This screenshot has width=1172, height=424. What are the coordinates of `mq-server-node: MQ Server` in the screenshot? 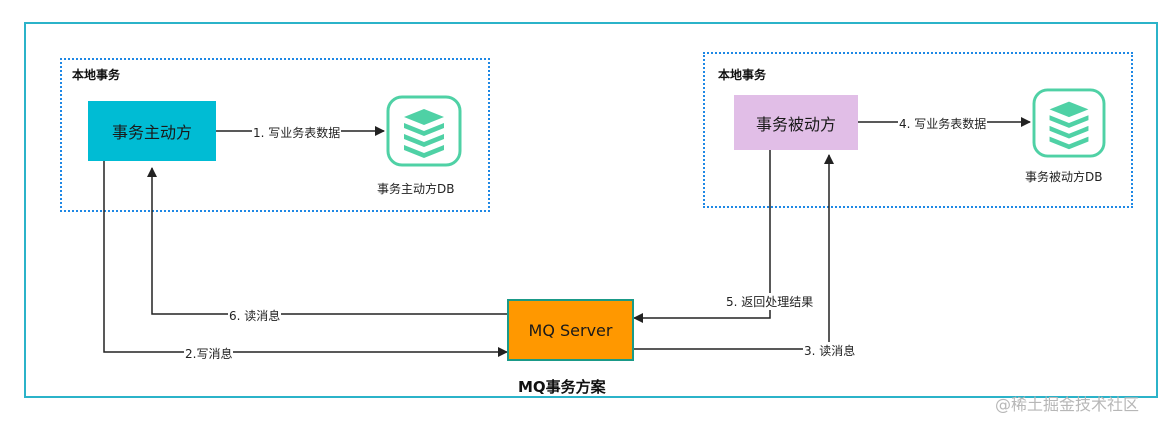 It's located at (570, 330).